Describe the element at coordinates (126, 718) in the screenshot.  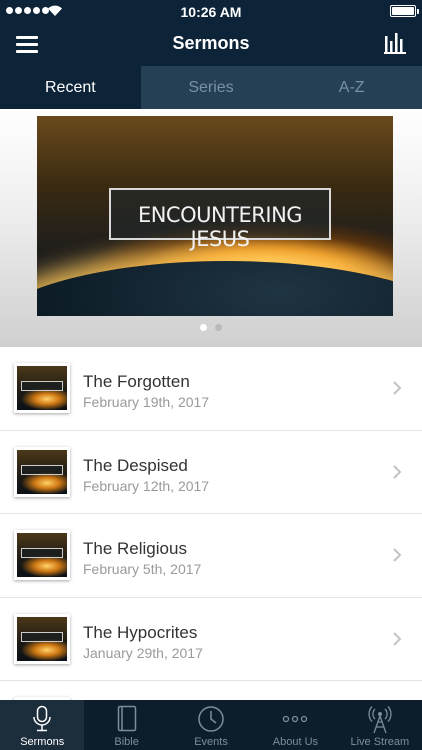
I see `book-icon` at that location.